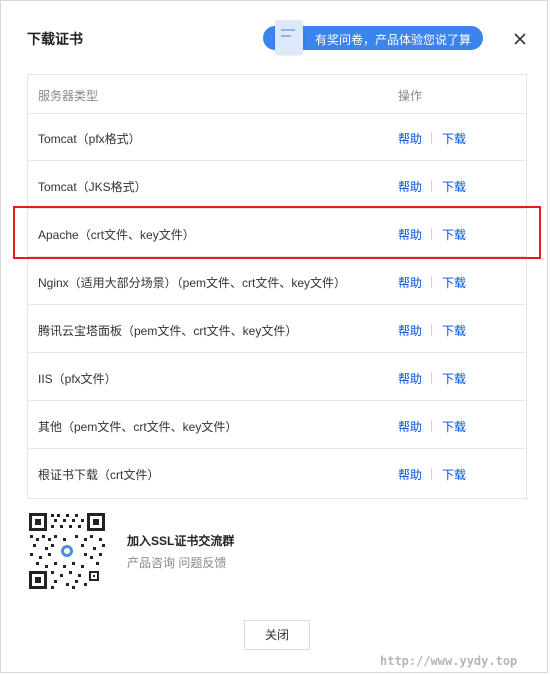 This screenshot has width=550, height=675. What do you see at coordinates (68, 96) in the screenshot?
I see `header-server-type: 服务器类型` at bounding box center [68, 96].